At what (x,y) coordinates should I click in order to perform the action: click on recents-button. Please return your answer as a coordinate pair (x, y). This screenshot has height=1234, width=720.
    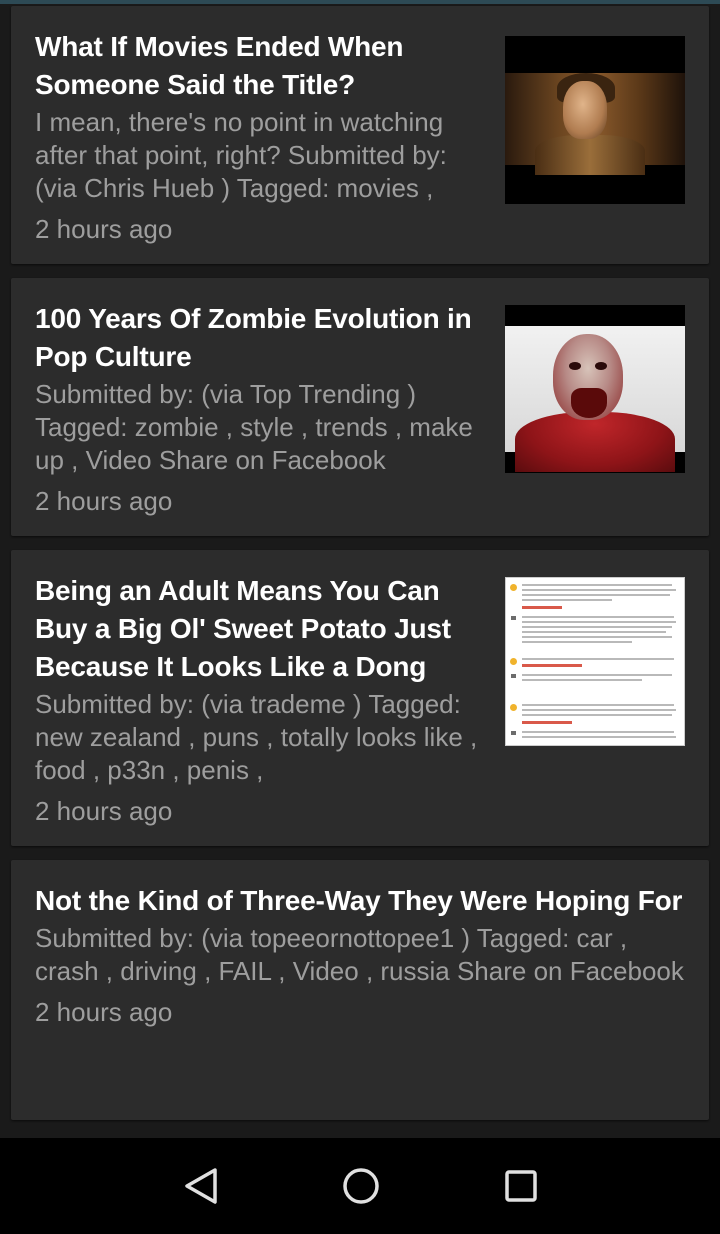
    Looking at the image, I should click on (521, 1186).